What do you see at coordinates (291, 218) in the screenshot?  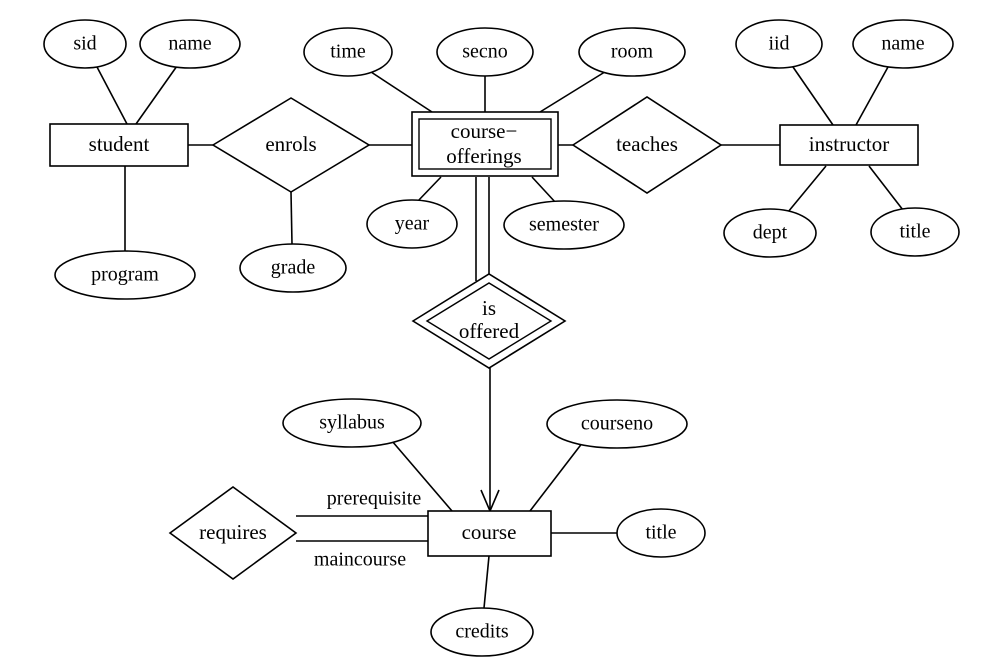 I see `edge-enrols-grade` at bounding box center [291, 218].